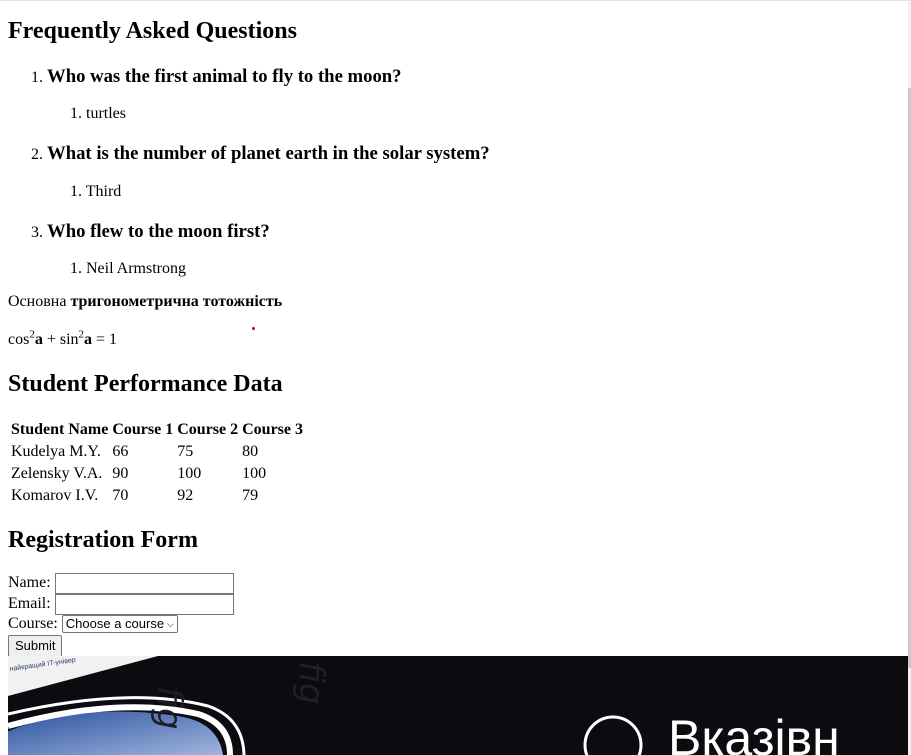 The width and height of the screenshot is (911, 755). What do you see at coordinates (144, 604) in the screenshot?
I see `email-input` at bounding box center [144, 604].